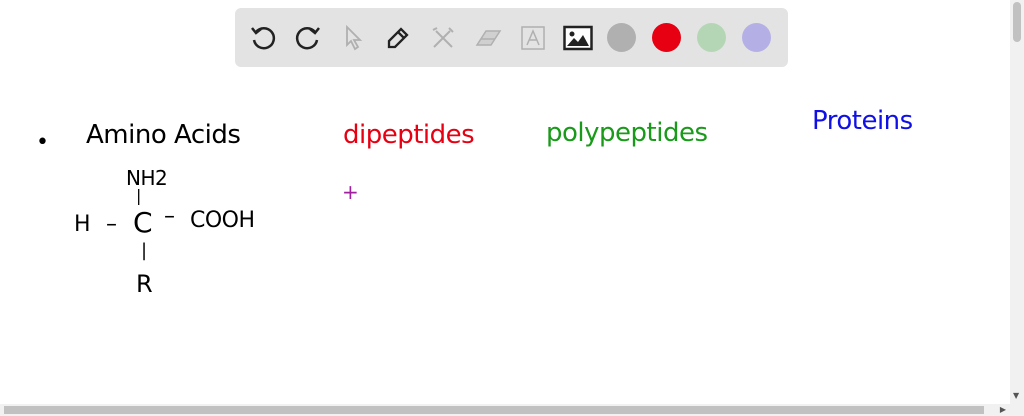 The width and height of the screenshot is (1024, 416). What do you see at coordinates (350, 192) in the screenshot?
I see `cursor-plus: +` at bounding box center [350, 192].